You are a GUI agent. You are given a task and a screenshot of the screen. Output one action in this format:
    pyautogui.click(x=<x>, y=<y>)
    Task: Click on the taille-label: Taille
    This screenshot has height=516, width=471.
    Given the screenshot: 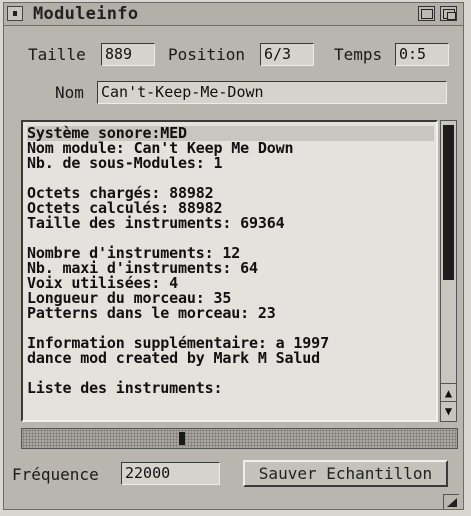 What is the action you would take?
    pyautogui.click(x=57, y=54)
    